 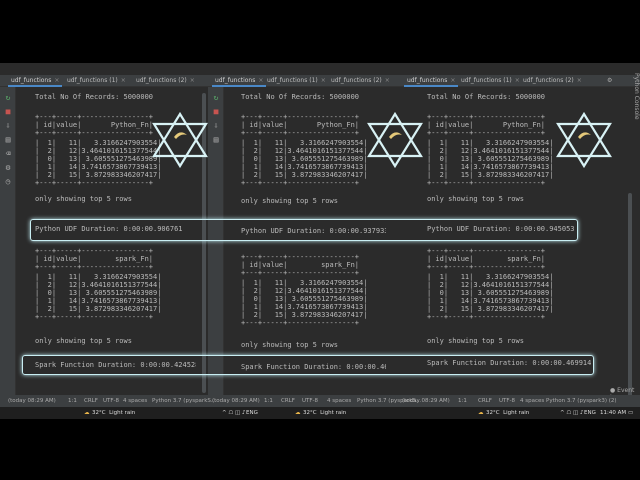 What do you see at coordinates (630, 413) in the screenshot?
I see `notification-icon: ▭` at bounding box center [630, 413].